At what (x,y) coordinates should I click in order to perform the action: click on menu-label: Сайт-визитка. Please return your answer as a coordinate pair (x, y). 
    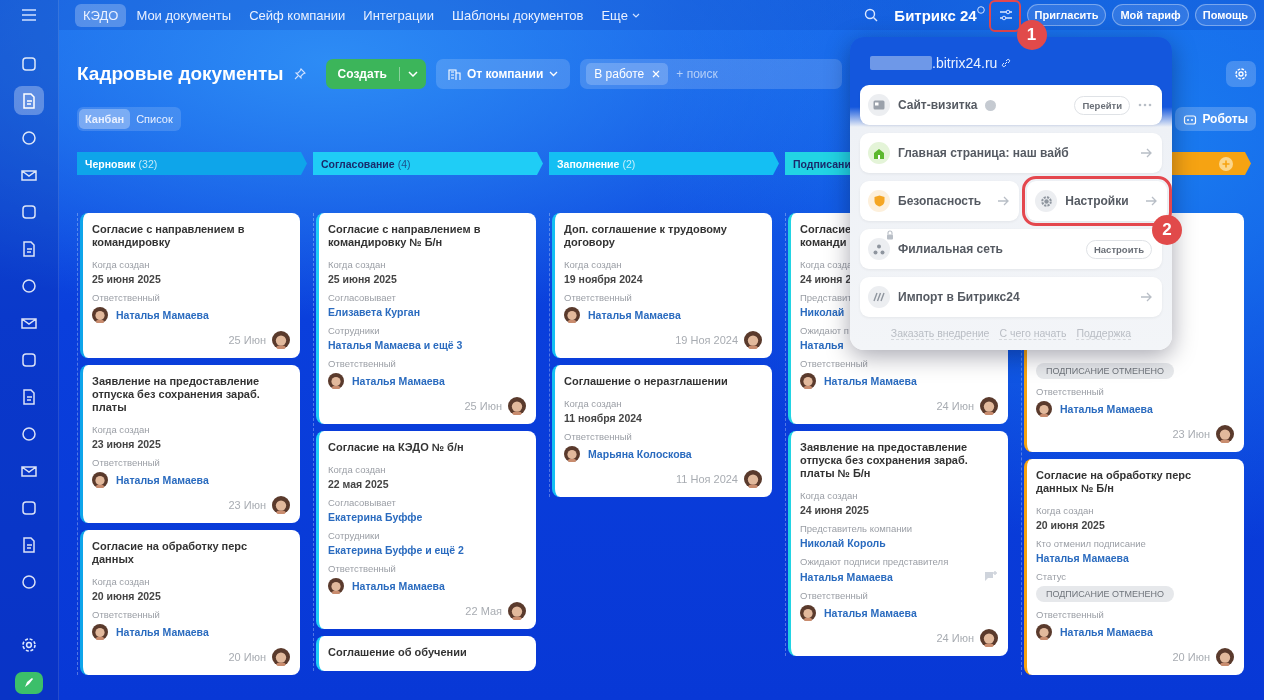
    Looking at the image, I should click on (938, 105).